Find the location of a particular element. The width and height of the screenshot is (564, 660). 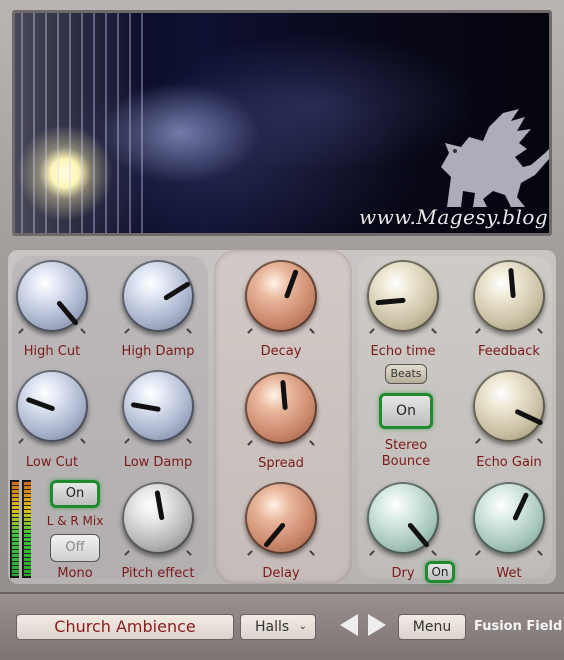

level-meter-right is located at coordinates (26, 529).